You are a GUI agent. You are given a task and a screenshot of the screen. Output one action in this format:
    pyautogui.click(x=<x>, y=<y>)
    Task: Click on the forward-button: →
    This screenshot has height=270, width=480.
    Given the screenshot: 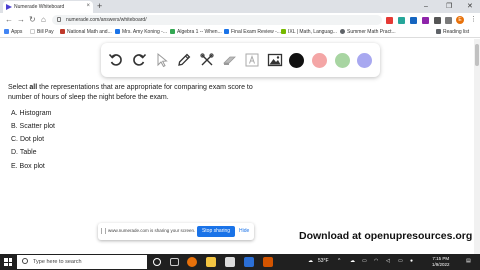 What is the action you would take?
    pyautogui.click(x=21, y=20)
    